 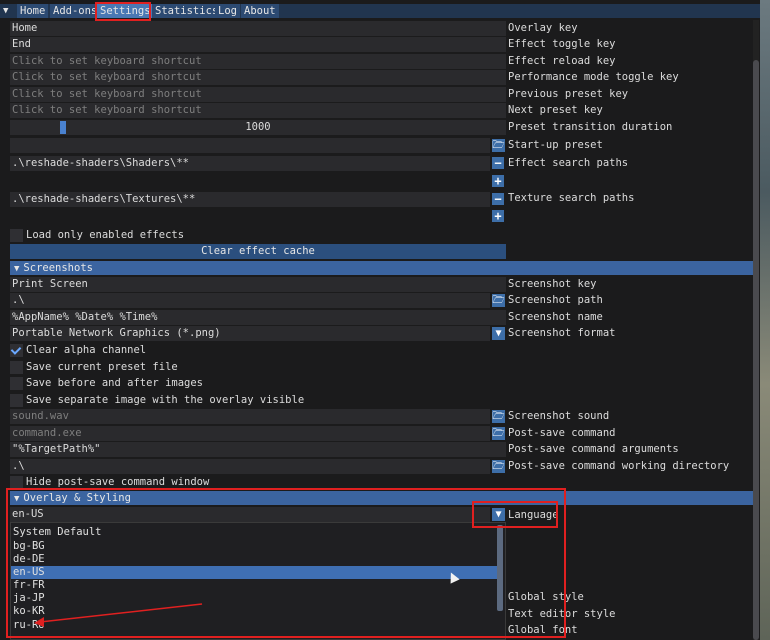 I want to click on screenshot-path-label: Screenshot path, so click(x=555, y=300).